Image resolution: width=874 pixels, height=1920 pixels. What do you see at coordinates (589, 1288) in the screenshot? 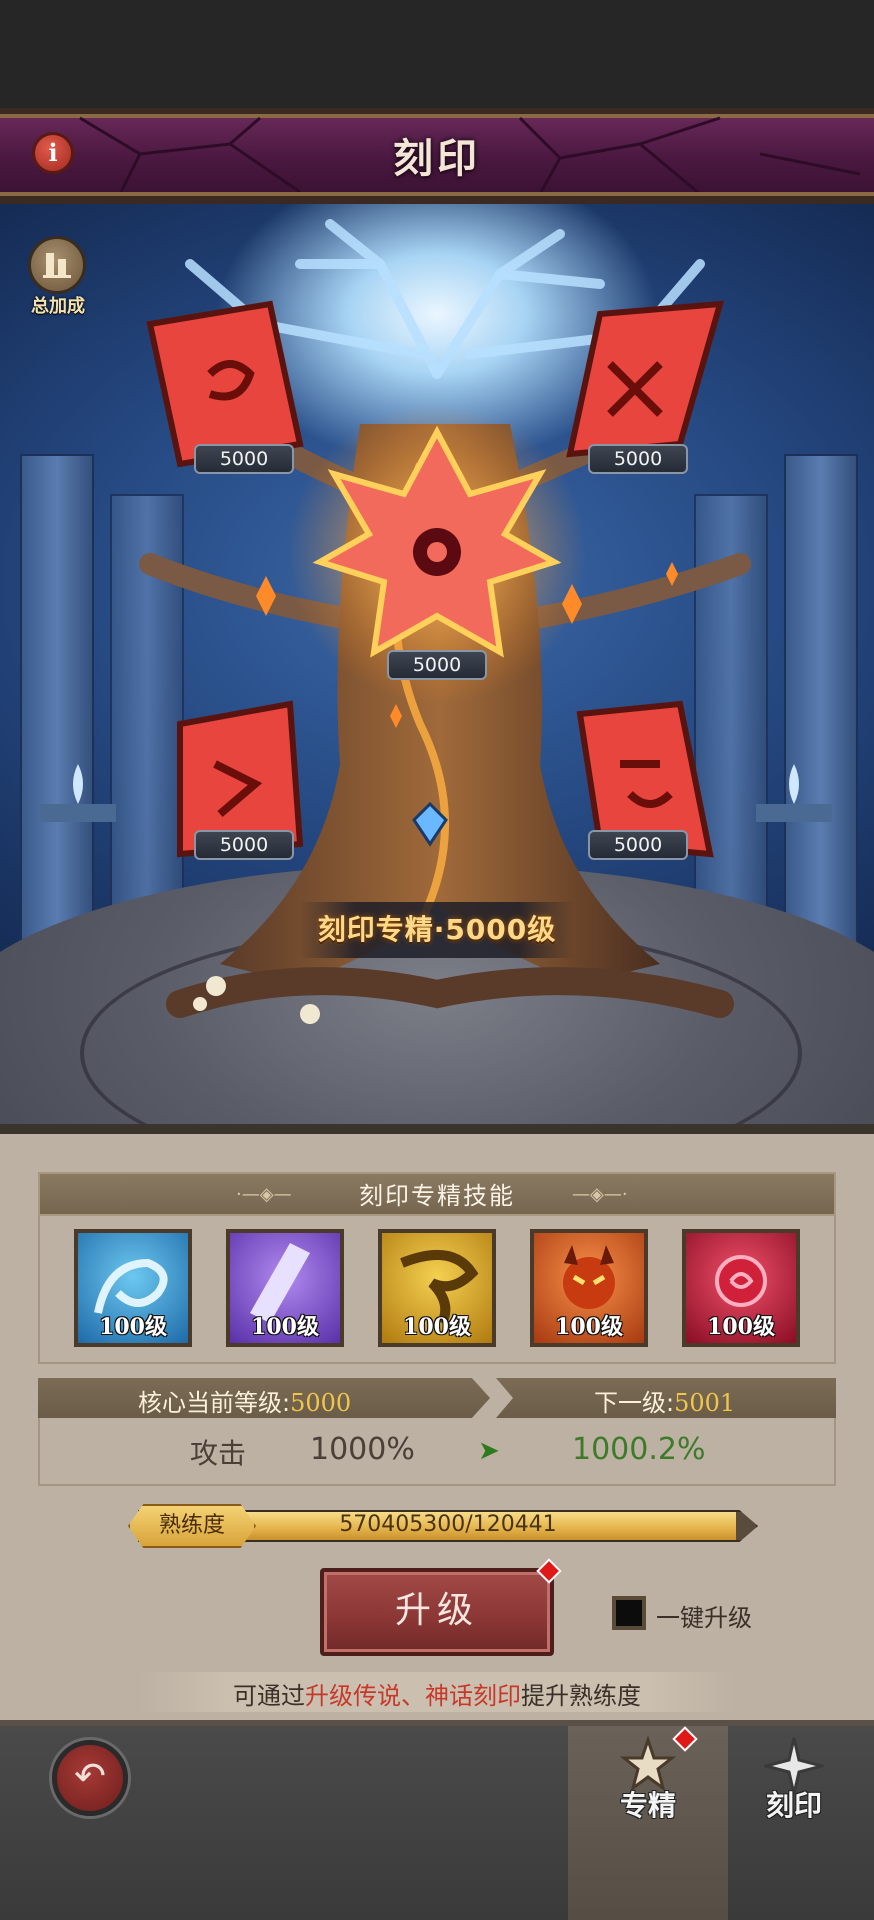
I see `skill-slot-4: 100级` at bounding box center [589, 1288].